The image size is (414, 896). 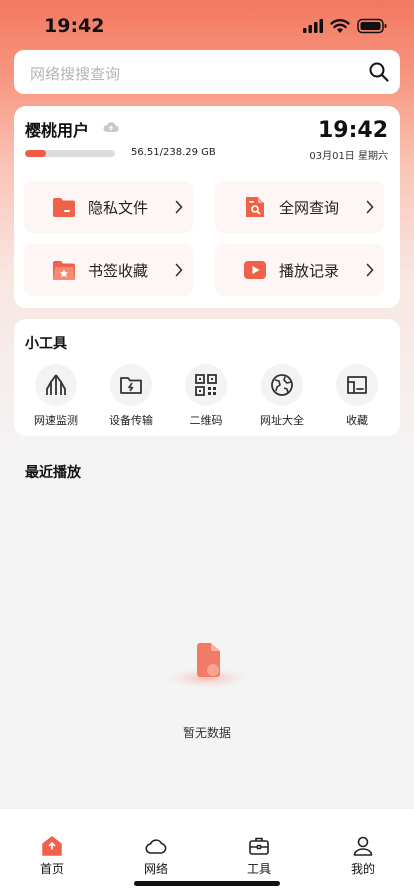 I want to click on username: 樱桃用户, so click(x=57, y=129).